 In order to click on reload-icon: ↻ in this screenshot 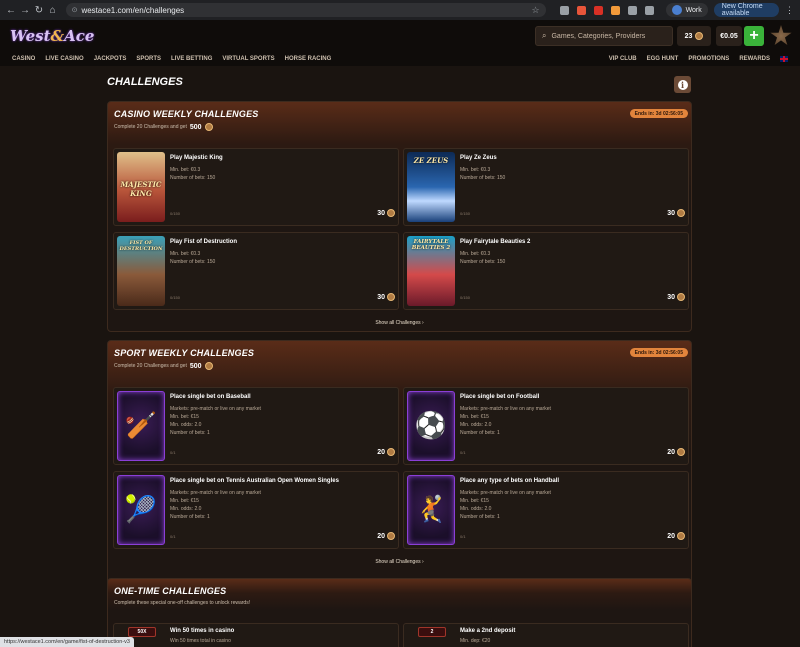, I will do `click(39, 10)`.